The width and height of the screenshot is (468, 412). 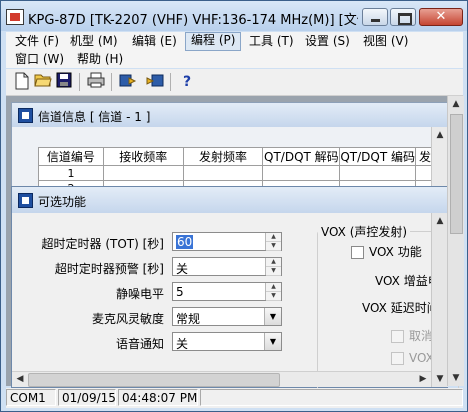 I want to click on mic-sensitivity-label: 麦克风灵敏度, so click(x=127, y=319).